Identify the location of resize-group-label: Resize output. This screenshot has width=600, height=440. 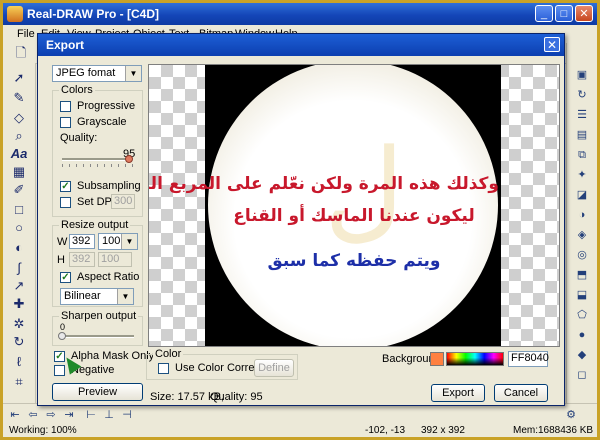
(95, 225).